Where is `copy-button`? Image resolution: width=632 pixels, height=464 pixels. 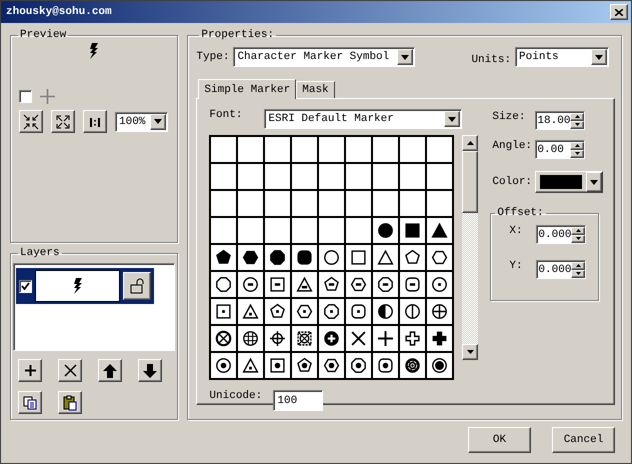 copy-button is located at coordinates (30, 402).